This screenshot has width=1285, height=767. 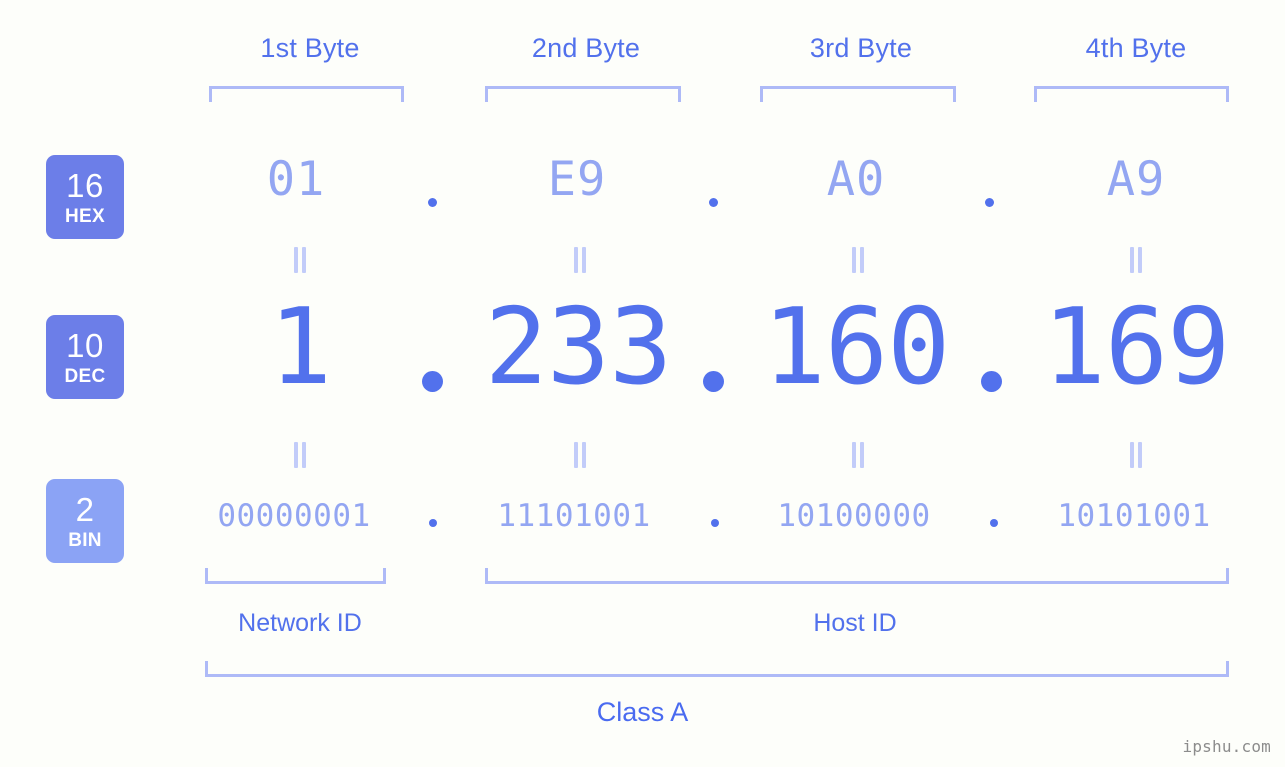 I want to click on base-badge-hex-number: 16, so click(x=85, y=185).